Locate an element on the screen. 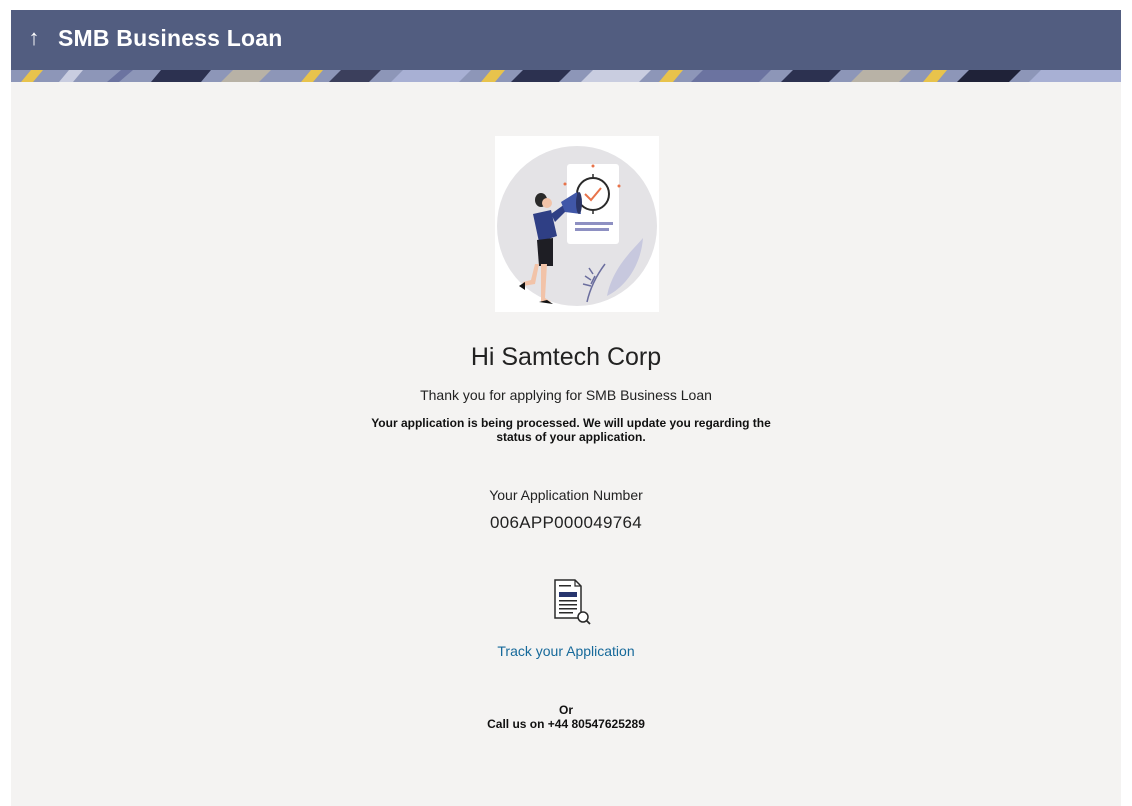 This screenshot has width=1132, height=806. greeting-heading: Hi Samtech Corp is located at coordinates (566, 357).